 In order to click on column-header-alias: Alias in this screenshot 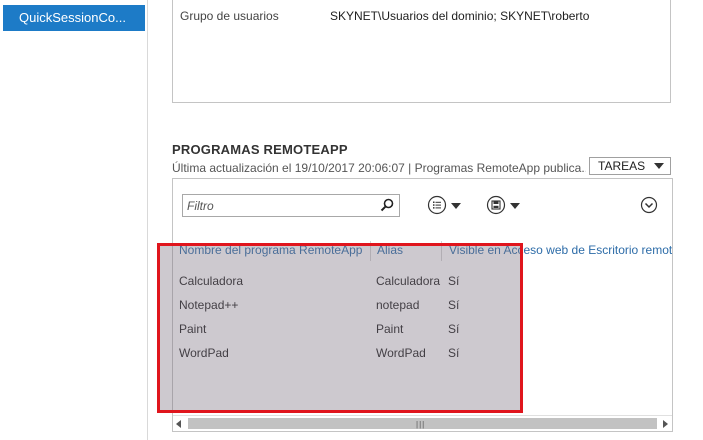, I will do `click(390, 251)`.